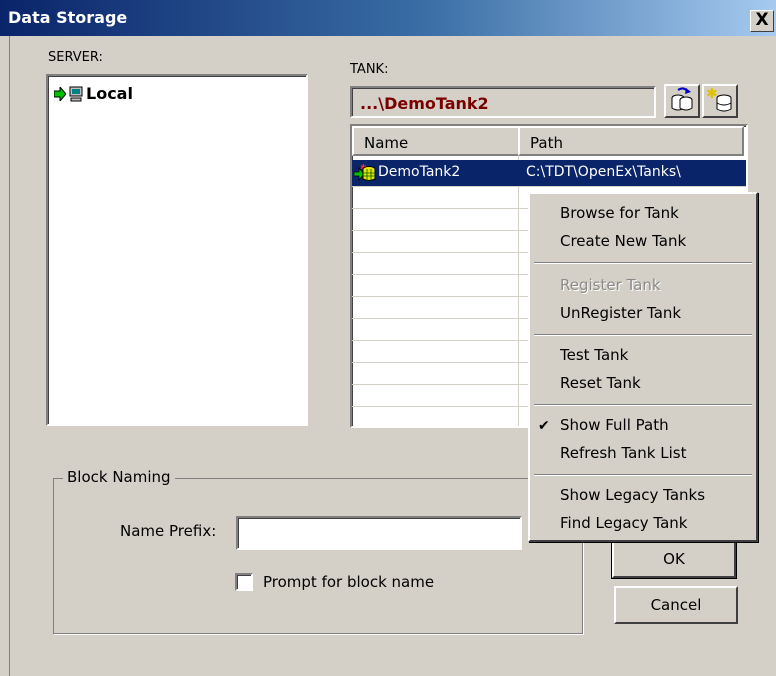  What do you see at coordinates (379, 533) in the screenshot?
I see `name-prefix-input` at bounding box center [379, 533].